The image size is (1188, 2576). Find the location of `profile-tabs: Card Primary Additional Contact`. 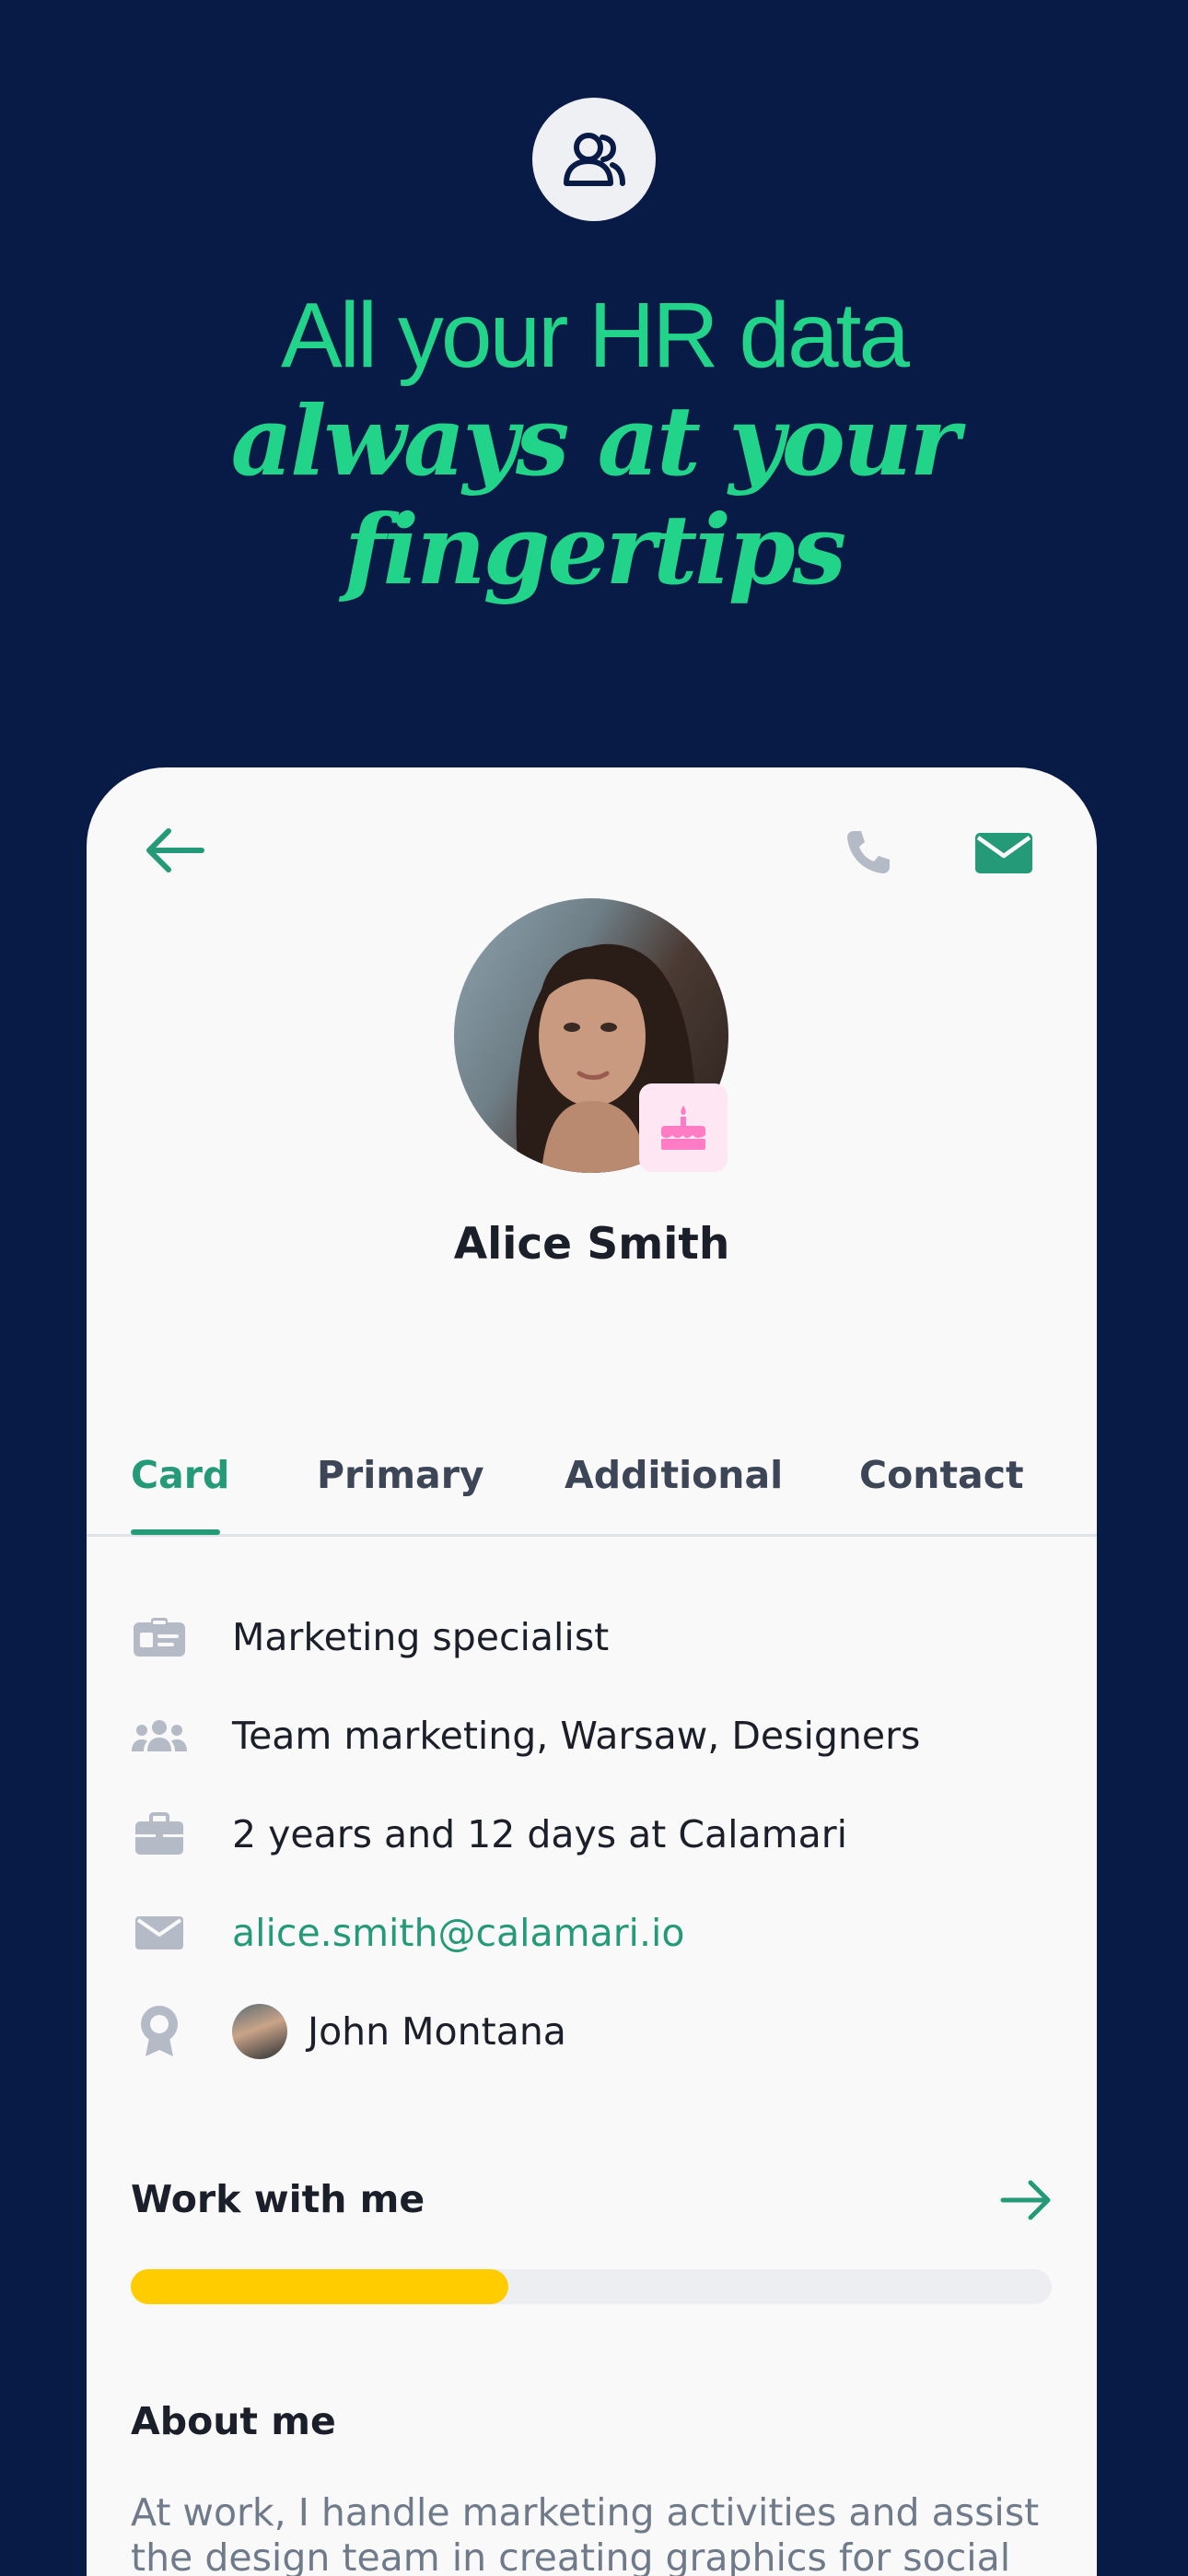

profile-tabs: Card Primary Additional Contact is located at coordinates (592, 1474).